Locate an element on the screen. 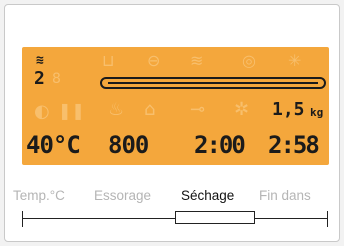  progress-bar is located at coordinates (213, 83).